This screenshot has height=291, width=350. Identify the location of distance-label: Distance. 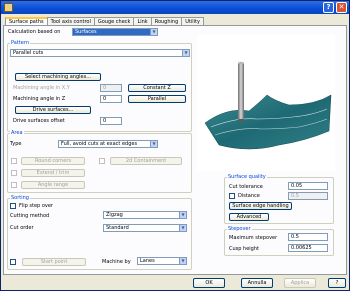
(249, 196).